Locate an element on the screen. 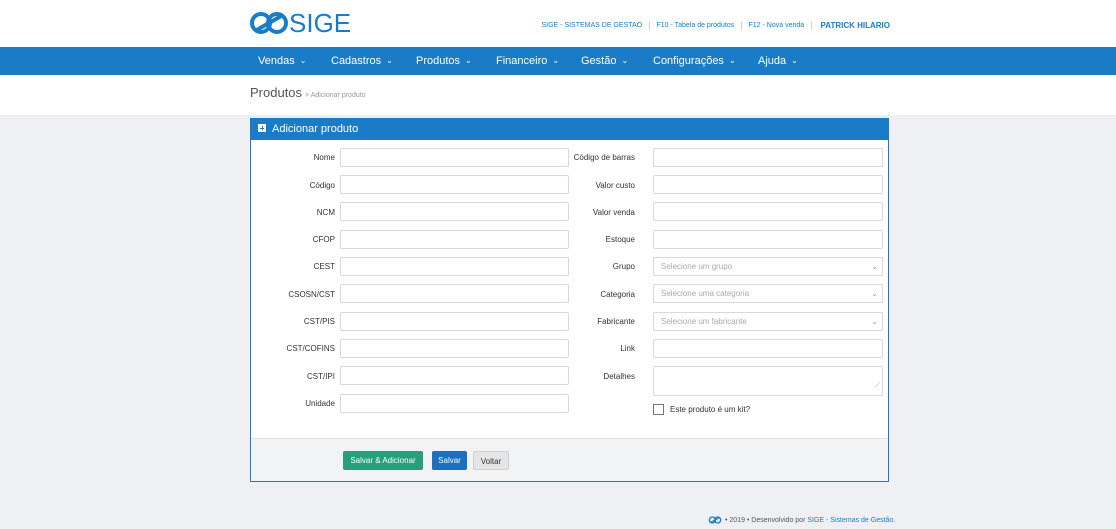 The image size is (1116, 529). label-valor-custo: Valor custo is located at coordinates (615, 185).